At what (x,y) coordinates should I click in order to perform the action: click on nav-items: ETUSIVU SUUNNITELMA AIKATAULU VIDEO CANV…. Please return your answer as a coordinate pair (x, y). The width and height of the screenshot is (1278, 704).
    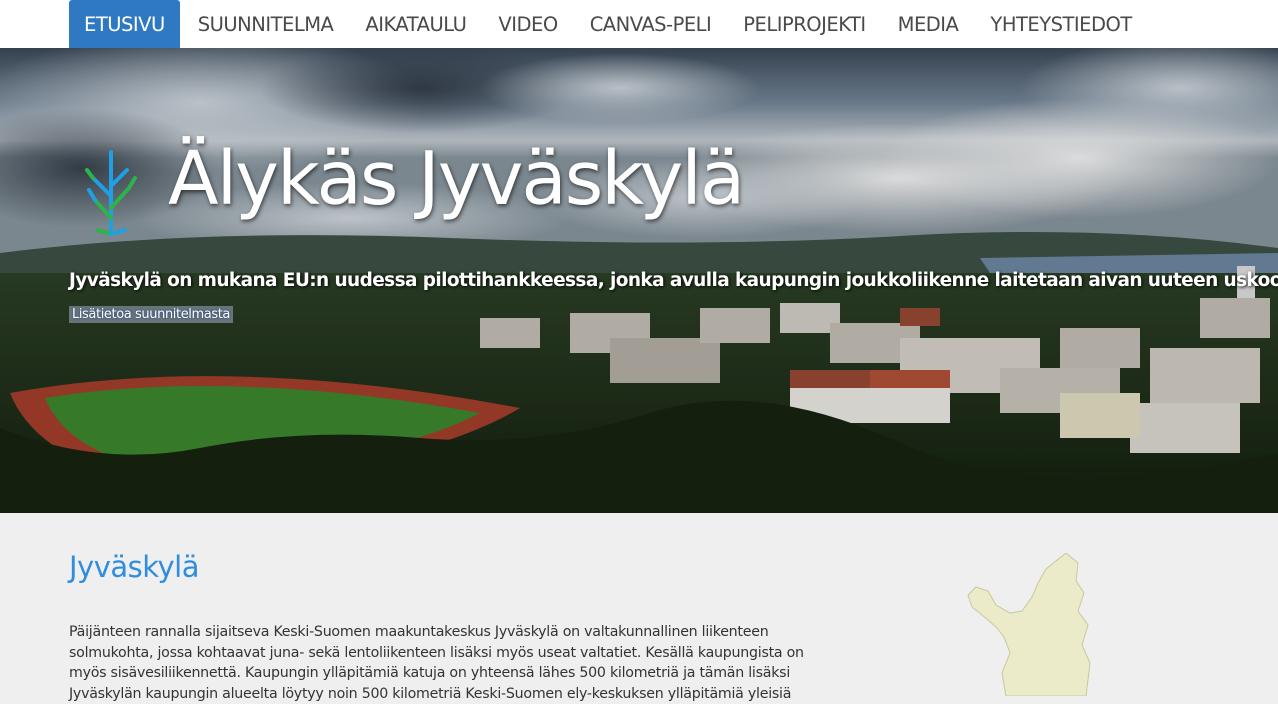
    Looking at the image, I should click on (608, 24).